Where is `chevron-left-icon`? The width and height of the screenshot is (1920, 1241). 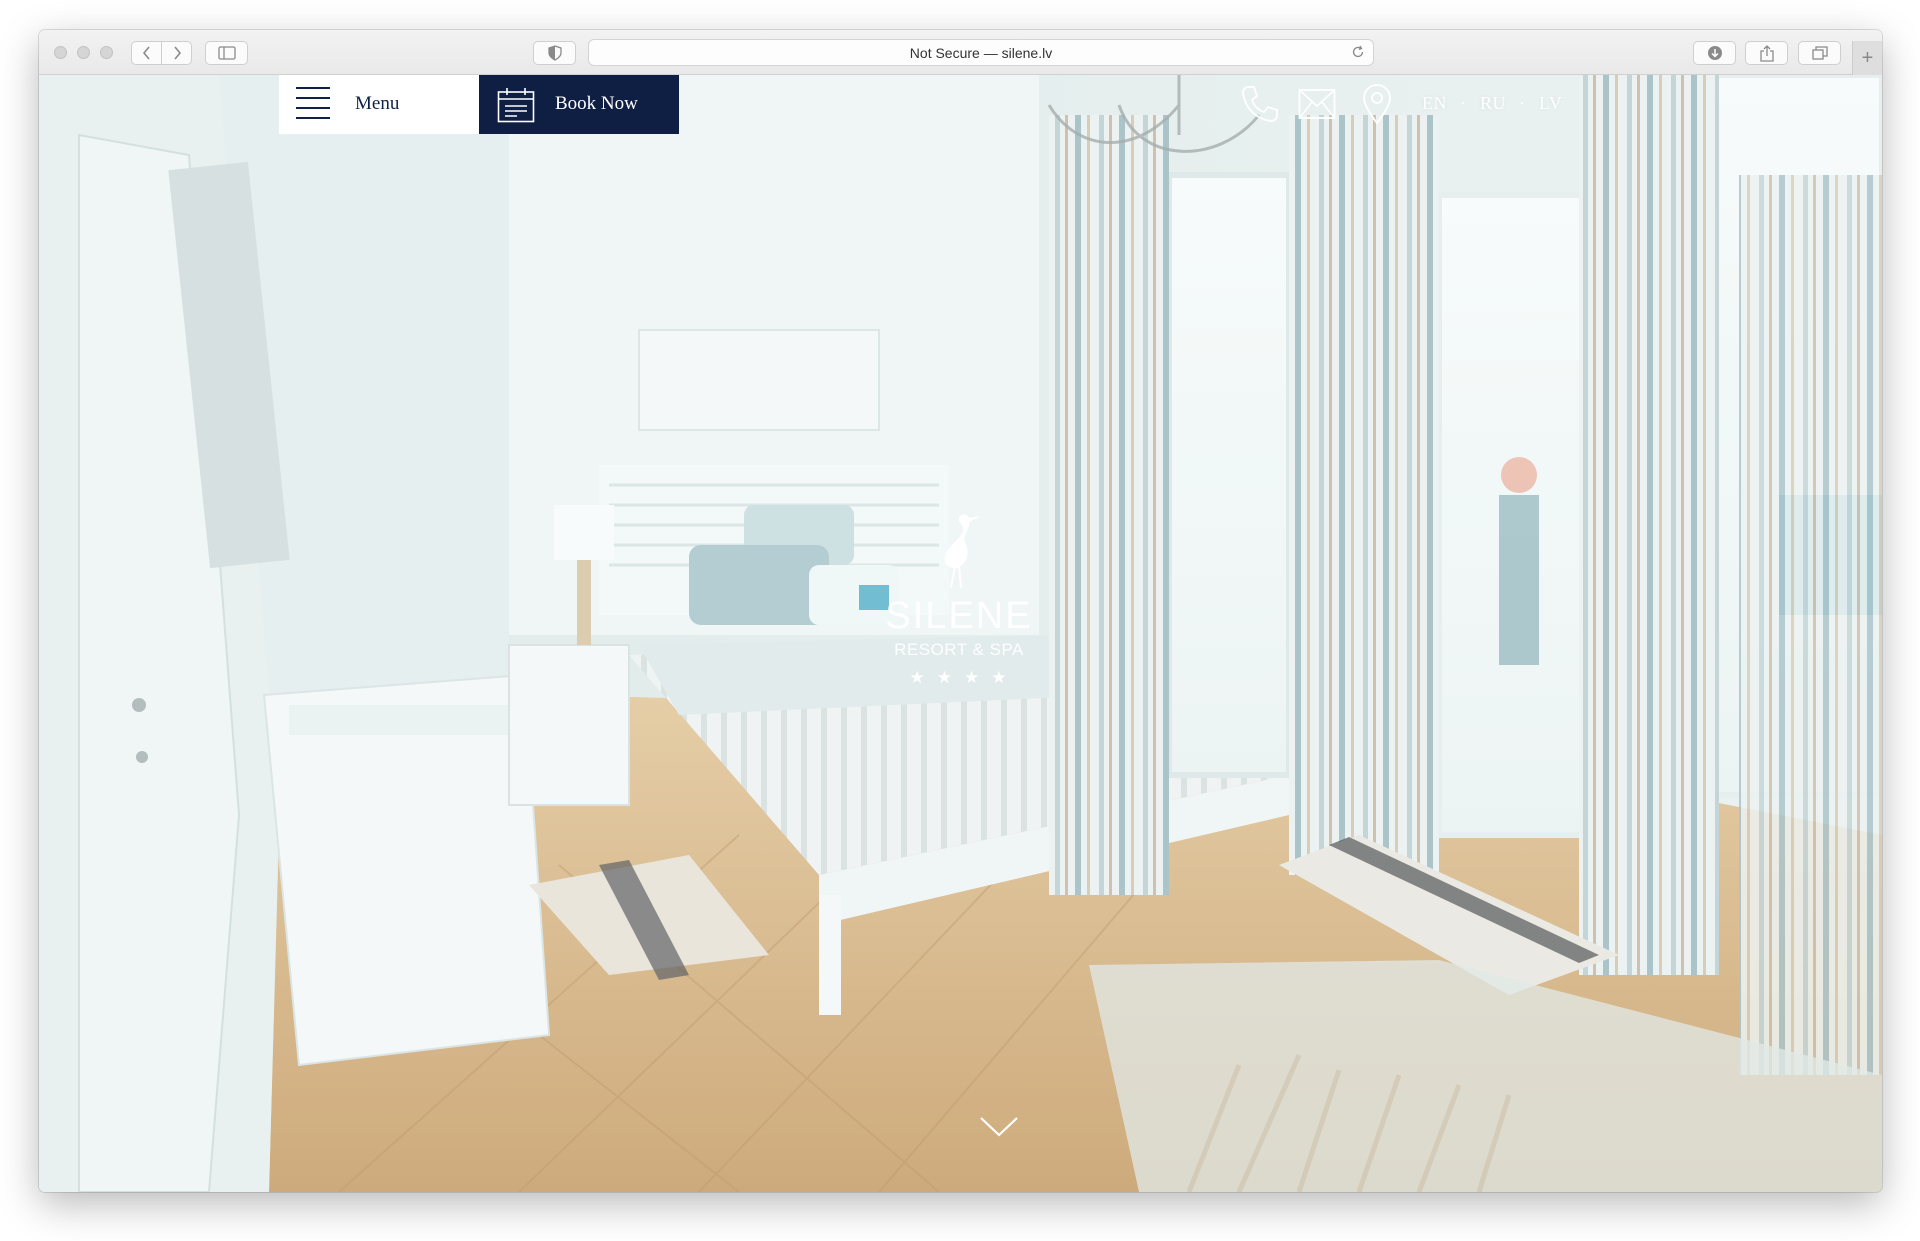
chevron-left-icon is located at coordinates (146, 53).